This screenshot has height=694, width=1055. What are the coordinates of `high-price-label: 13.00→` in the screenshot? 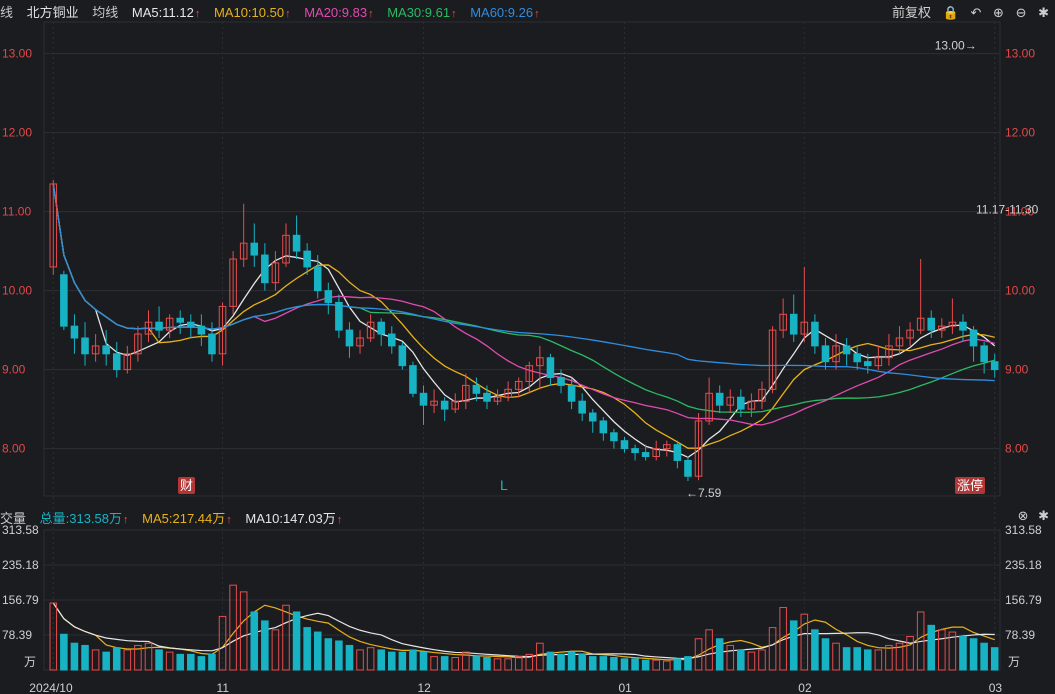 It's located at (956, 46).